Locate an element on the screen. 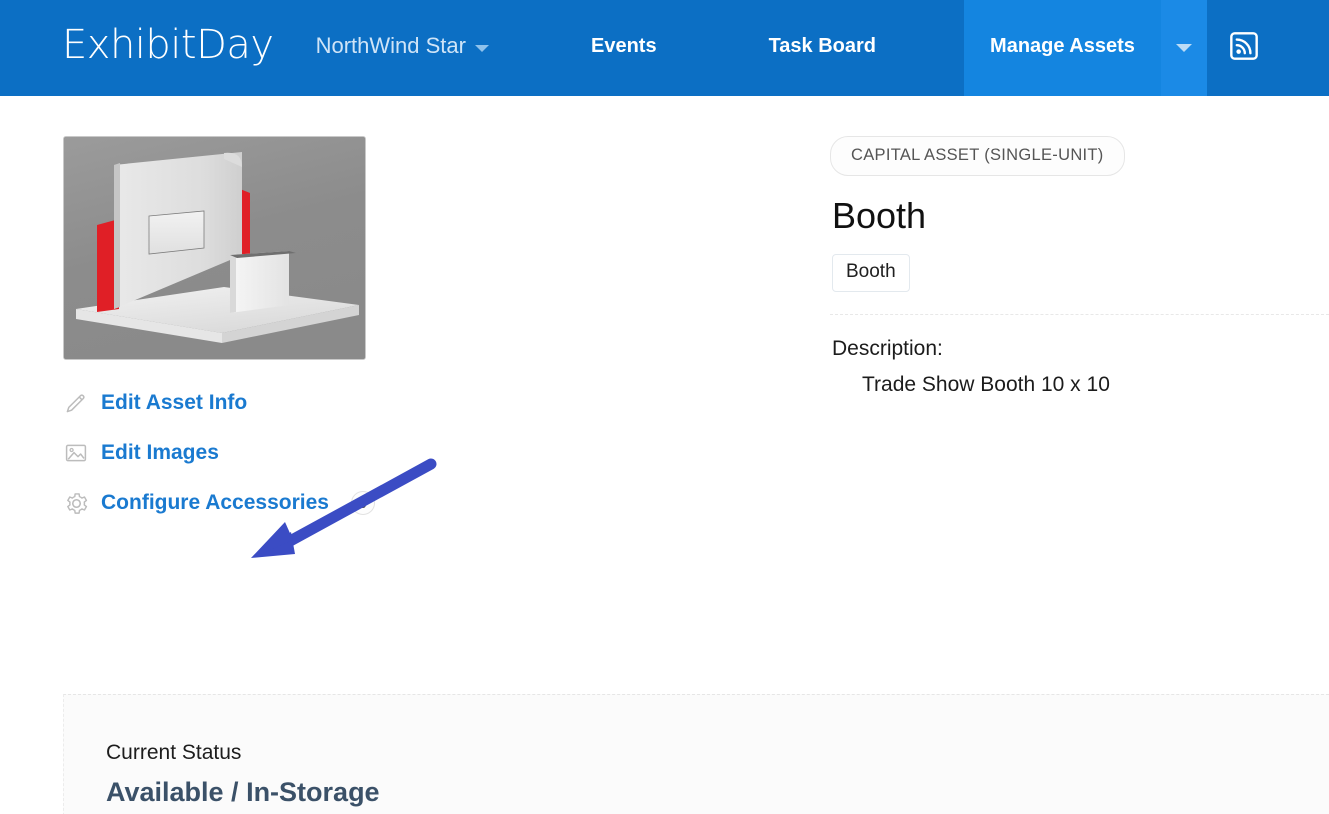 The height and width of the screenshot is (814, 1329). workspace-switcher: NorthWind Star is located at coordinates (402, 48).